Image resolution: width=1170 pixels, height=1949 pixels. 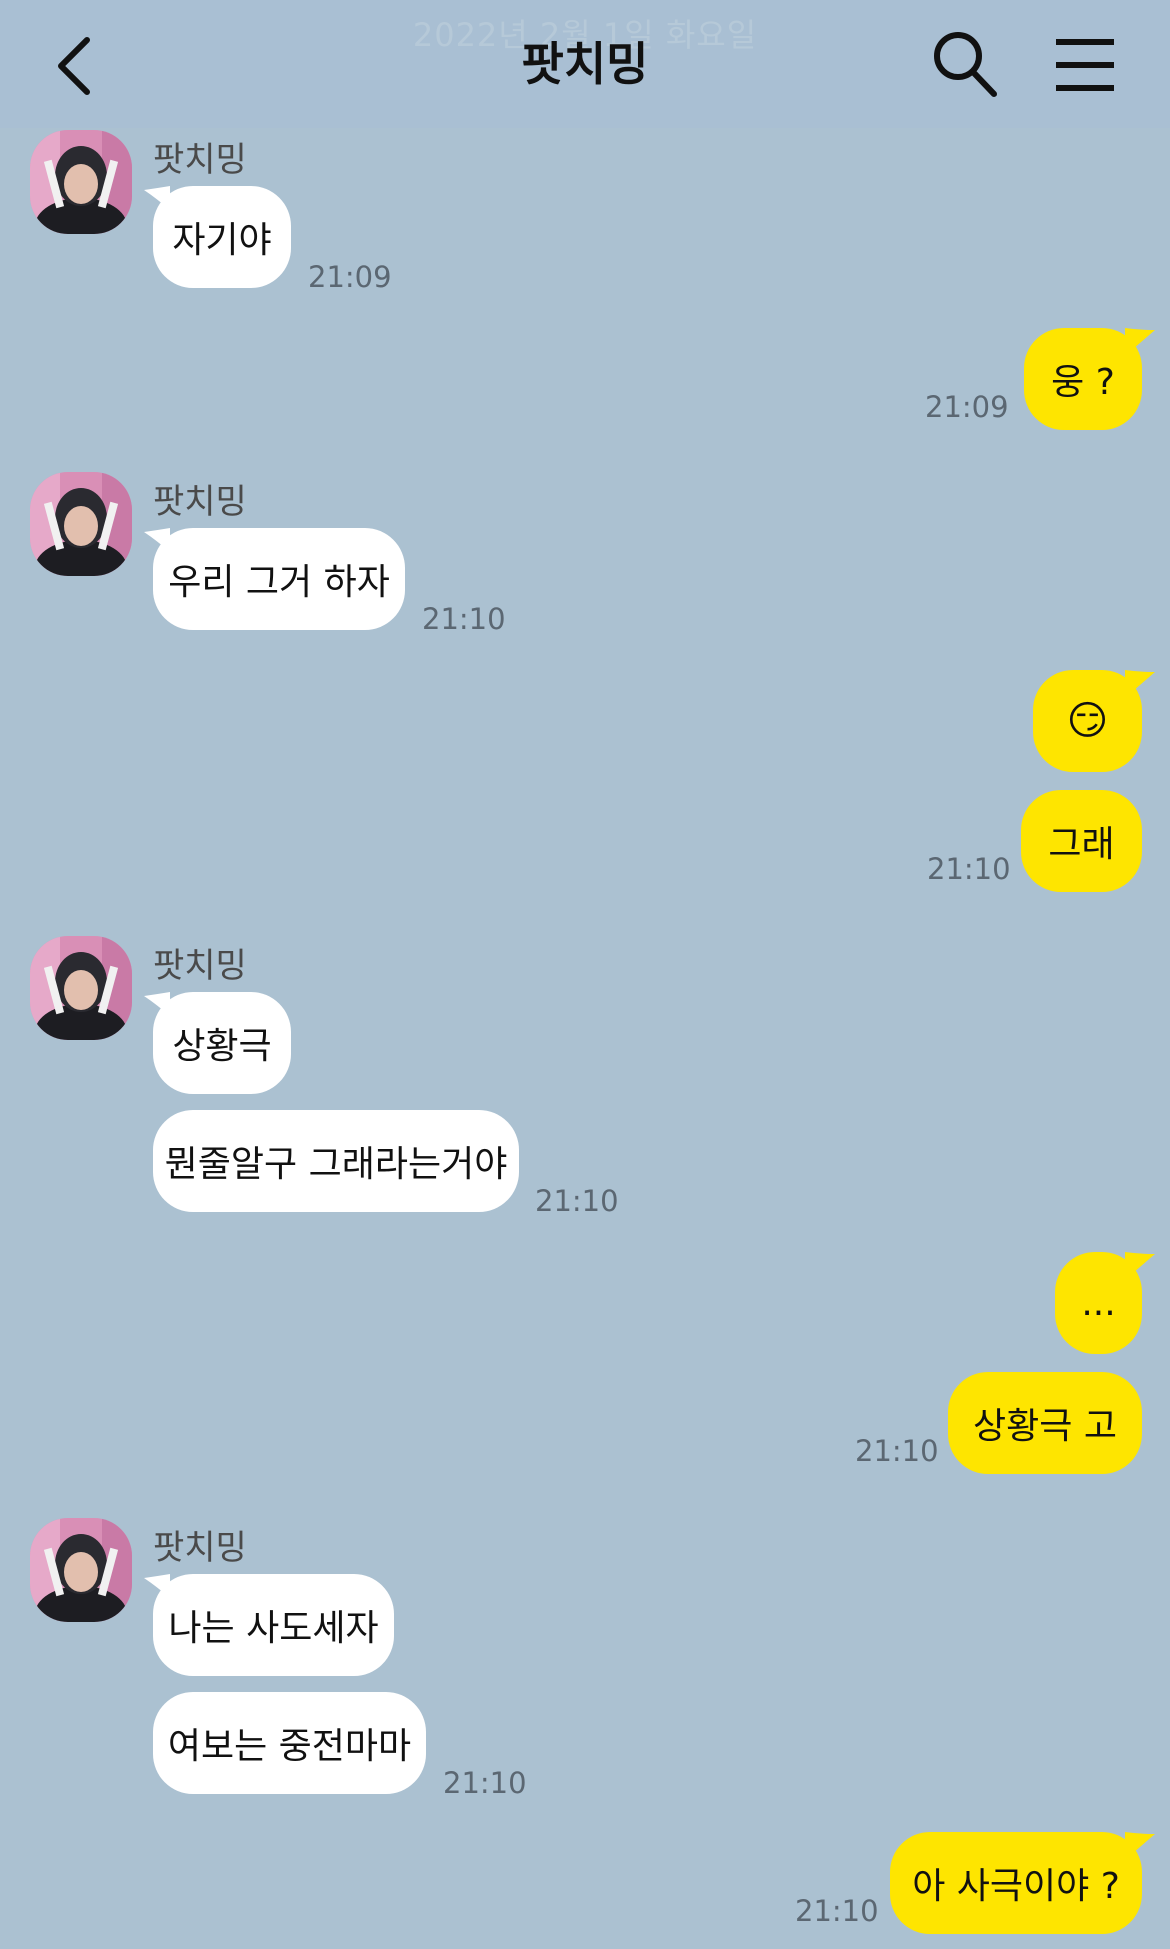 I want to click on message-bubble-incoming: 상황극, so click(x=222, y=1043).